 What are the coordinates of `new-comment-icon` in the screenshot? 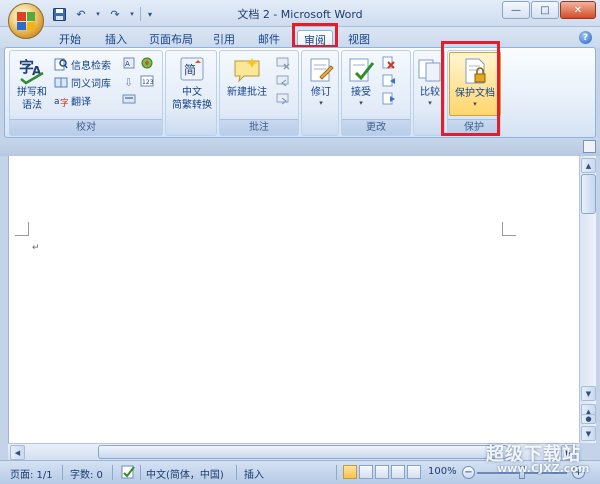 It's located at (247, 70).